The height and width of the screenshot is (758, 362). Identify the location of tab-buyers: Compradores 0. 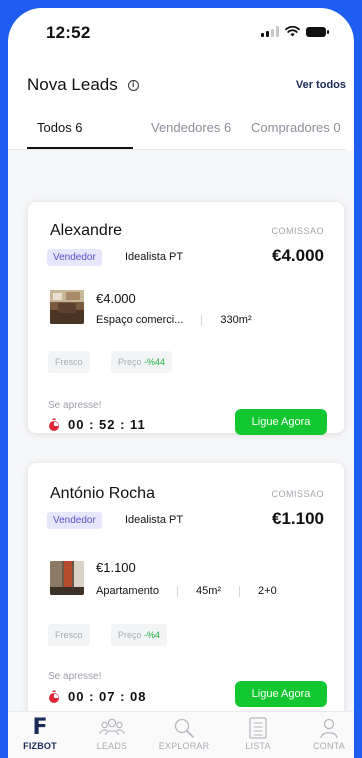
(296, 127).